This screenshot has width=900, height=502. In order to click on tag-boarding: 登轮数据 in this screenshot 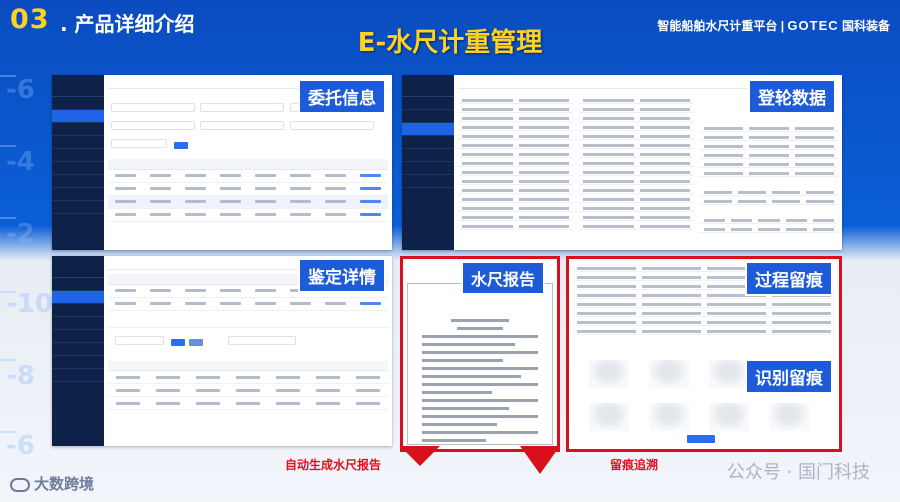, I will do `click(792, 96)`.